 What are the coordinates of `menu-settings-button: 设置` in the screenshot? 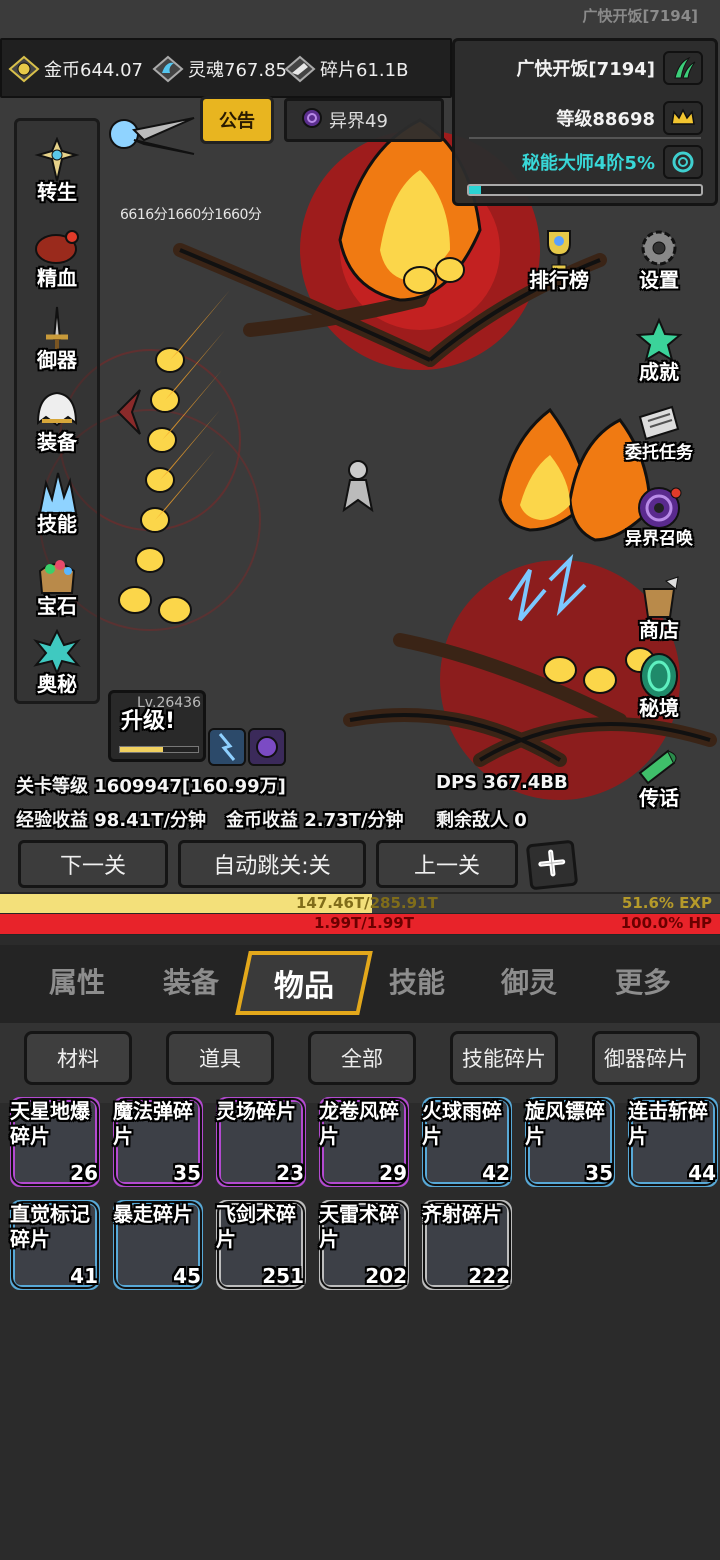 It's located at (659, 264).